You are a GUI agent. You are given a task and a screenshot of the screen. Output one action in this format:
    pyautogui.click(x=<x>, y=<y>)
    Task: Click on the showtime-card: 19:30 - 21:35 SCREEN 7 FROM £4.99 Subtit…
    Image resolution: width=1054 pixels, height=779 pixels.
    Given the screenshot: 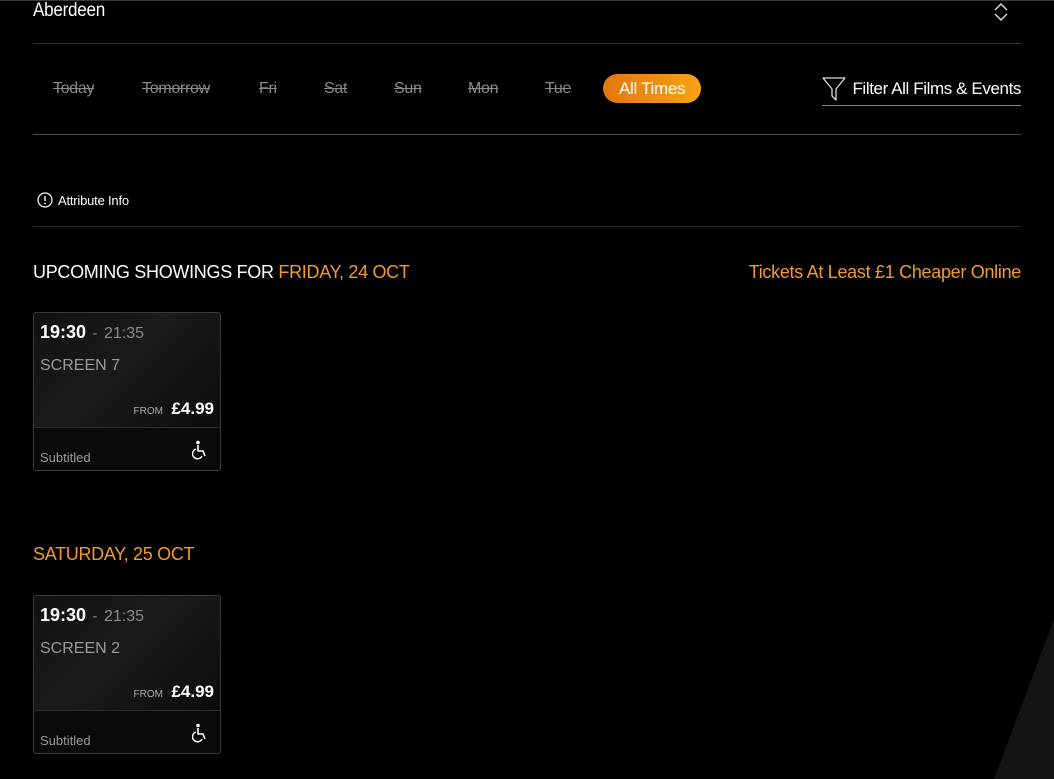 What is the action you would take?
    pyautogui.click(x=127, y=391)
    